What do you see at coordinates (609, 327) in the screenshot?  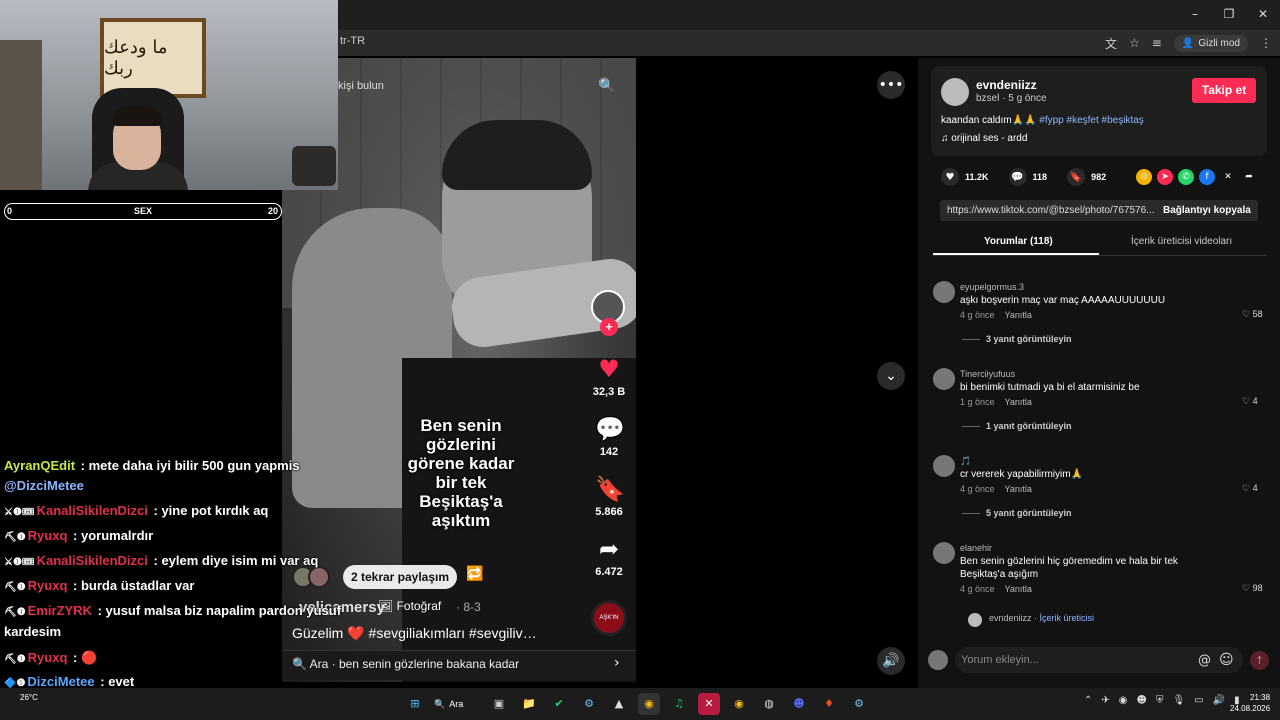 I see `follow-plus-icon: +` at bounding box center [609, 327].